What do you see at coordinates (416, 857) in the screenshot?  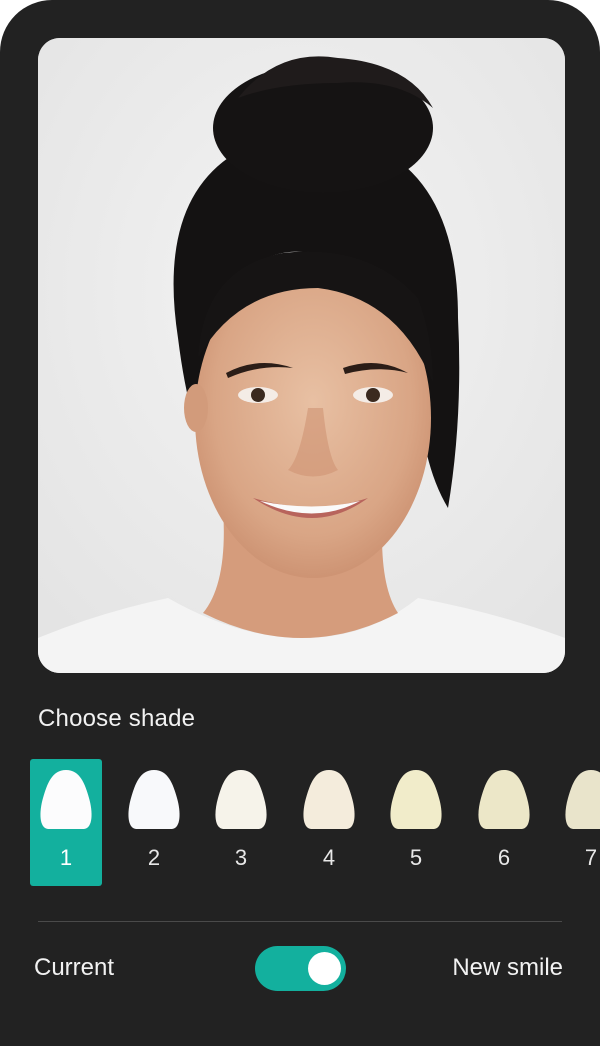 I see `shade-number: 5` at bounding box center [416, 857].